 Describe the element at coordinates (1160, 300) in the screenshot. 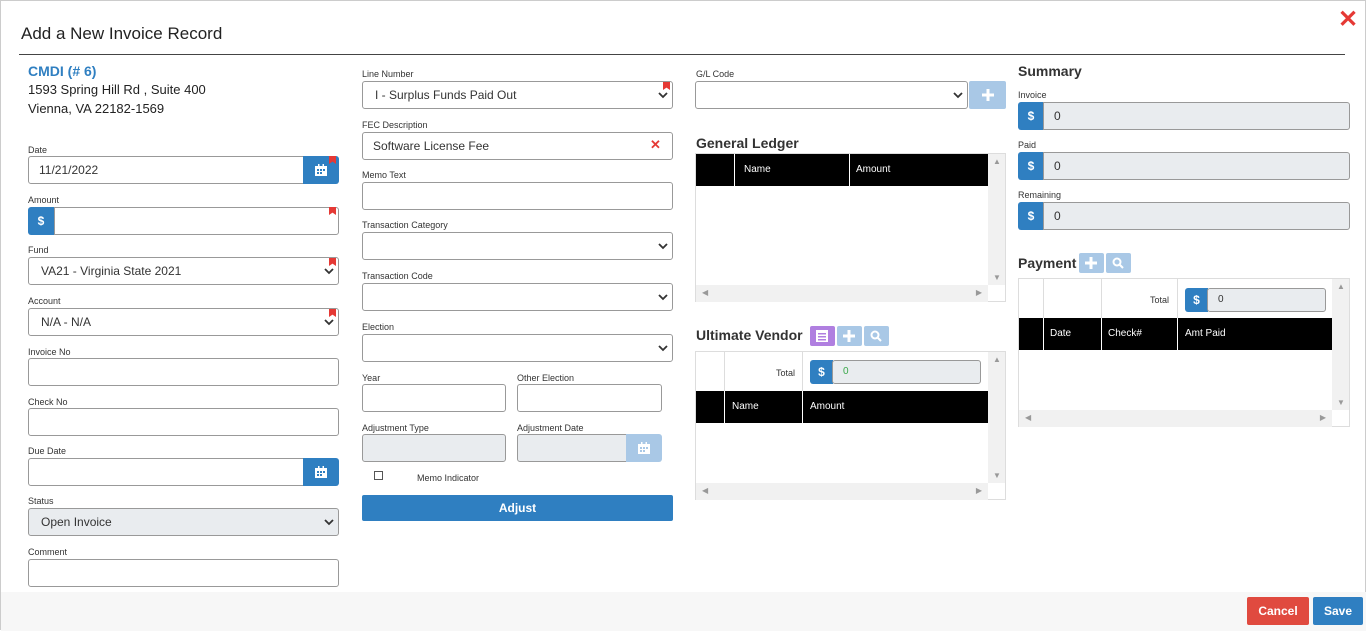

I see `payment-total-label: Total` at that location.